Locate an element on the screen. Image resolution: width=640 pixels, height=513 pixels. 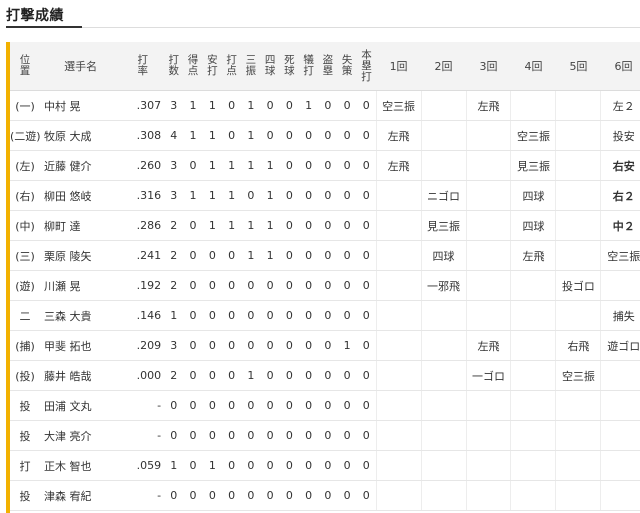
player-position: (二遊) is located at coordinates (25, 135).